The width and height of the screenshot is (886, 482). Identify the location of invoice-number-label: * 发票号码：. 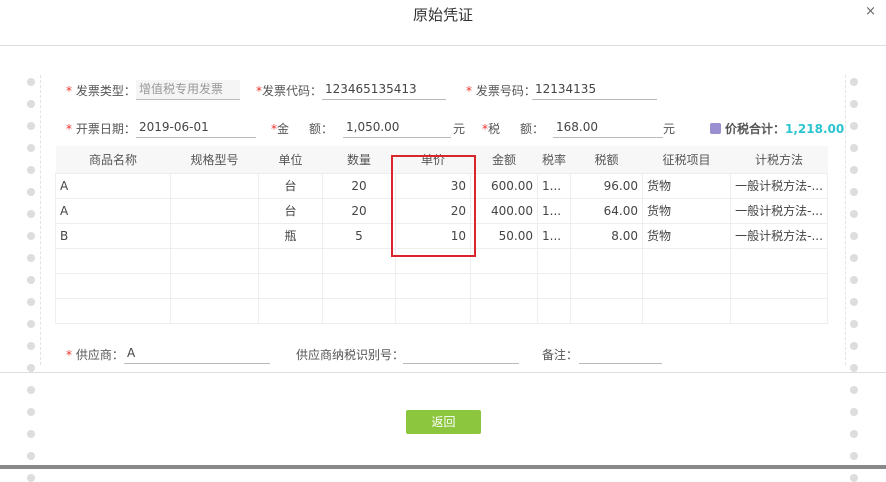
(501, 91).